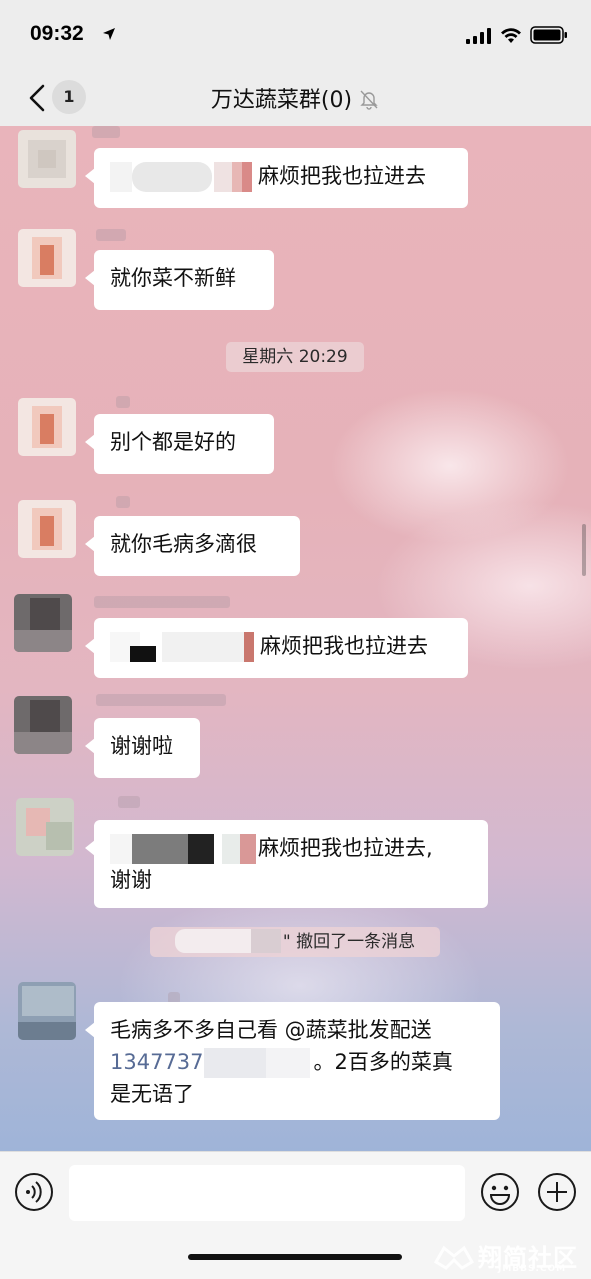 Image resolution: width=591 pixels, height=1279 pixels. I want to click on message-text-line1: 麻烦把我也拉进去,, so click(345, 848).